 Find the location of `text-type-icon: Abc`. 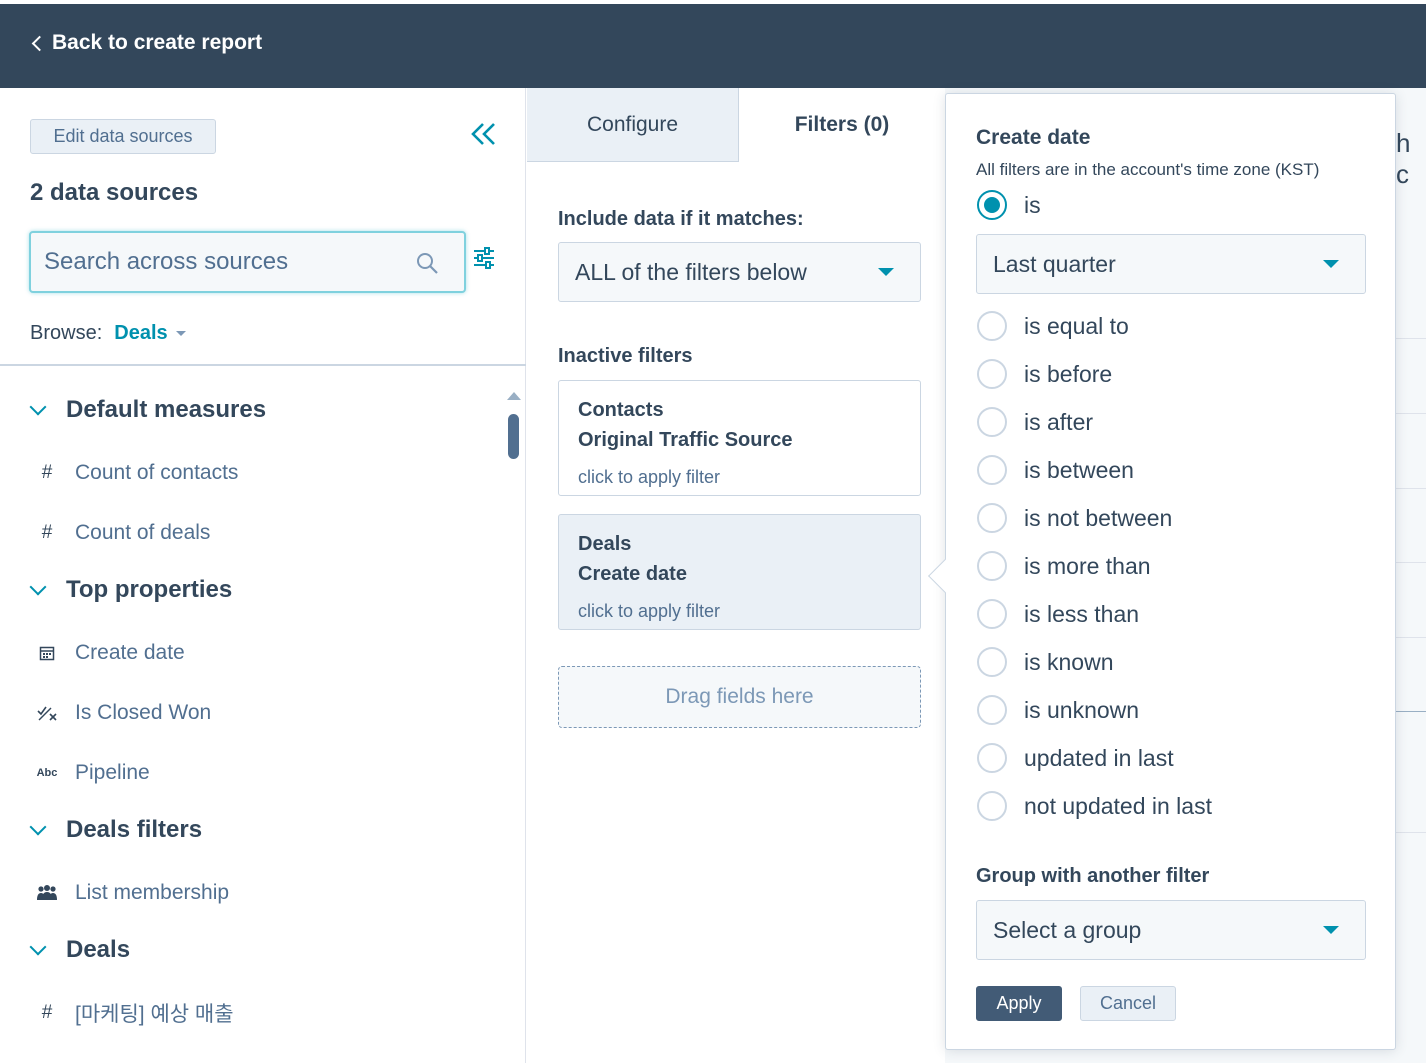

text-type-icon: Abc is located at coordinates (47, 773).